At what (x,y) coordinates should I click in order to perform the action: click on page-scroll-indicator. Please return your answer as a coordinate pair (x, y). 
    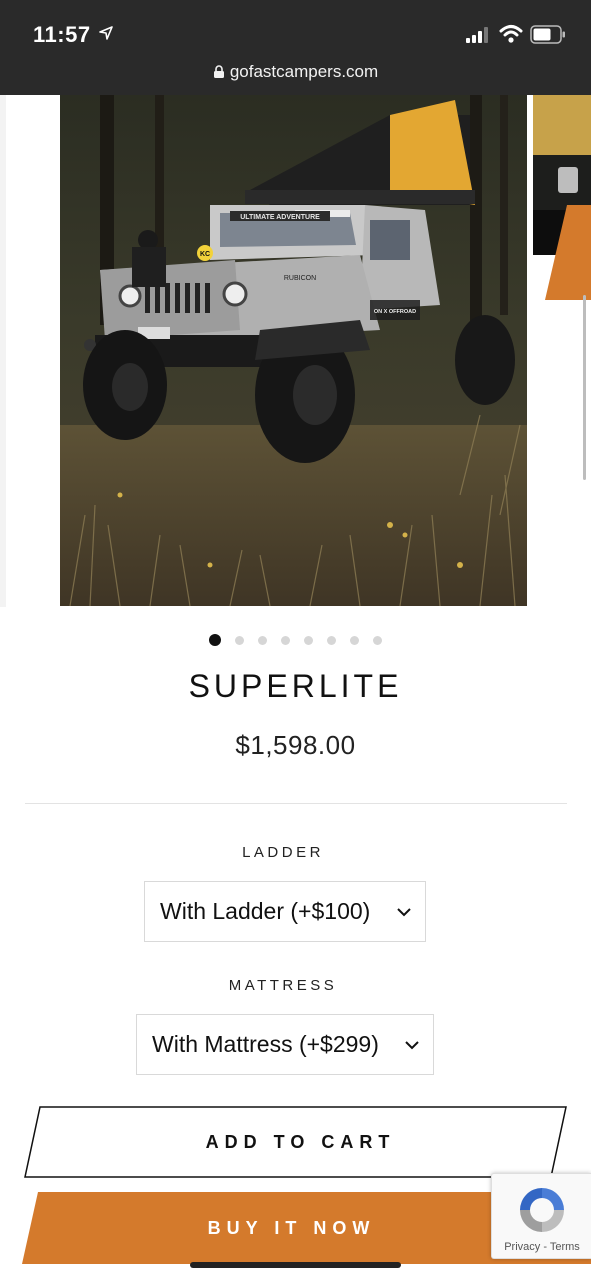
    Looking at the image, I should click on (584, 387).